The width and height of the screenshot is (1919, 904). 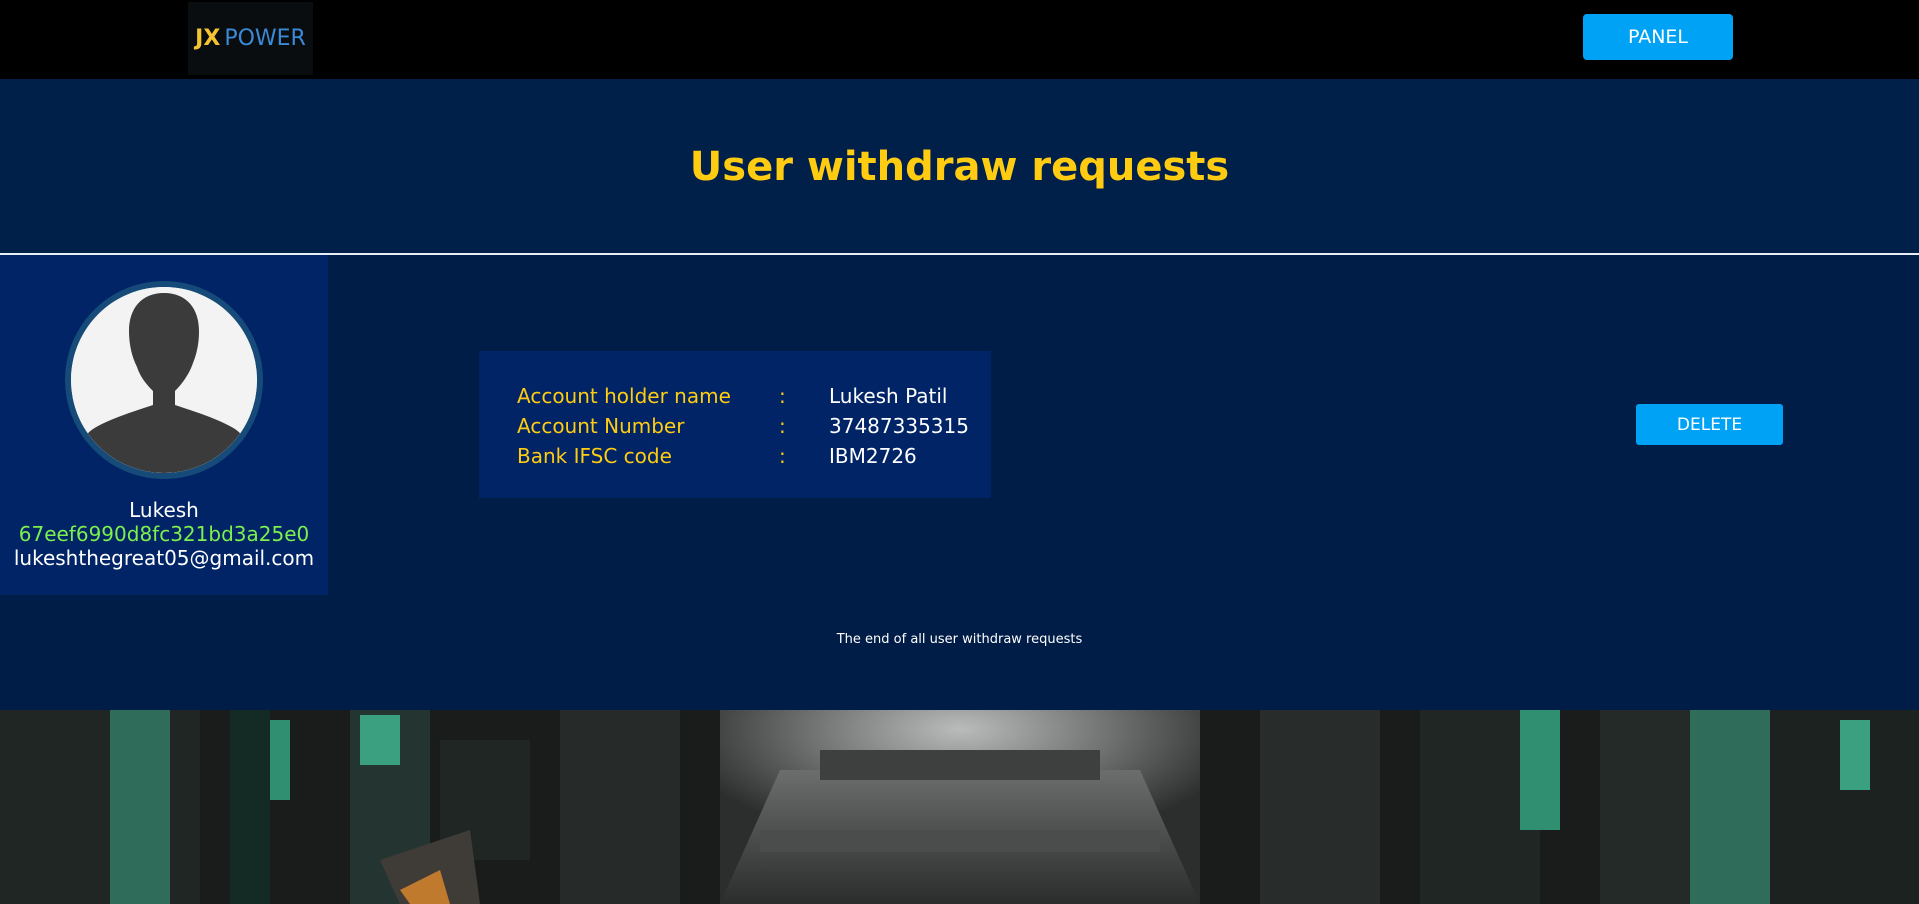 What do you see at coordinates (899, 426) in the screenshot?
I see `bank-value: 37487335315` at bounding box center [899, 426].